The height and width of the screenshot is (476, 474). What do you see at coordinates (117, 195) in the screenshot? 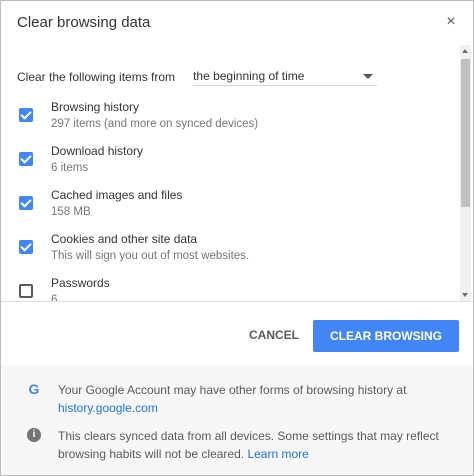
I see `item-title: Cached images and files` at bounding box center [117, 195].